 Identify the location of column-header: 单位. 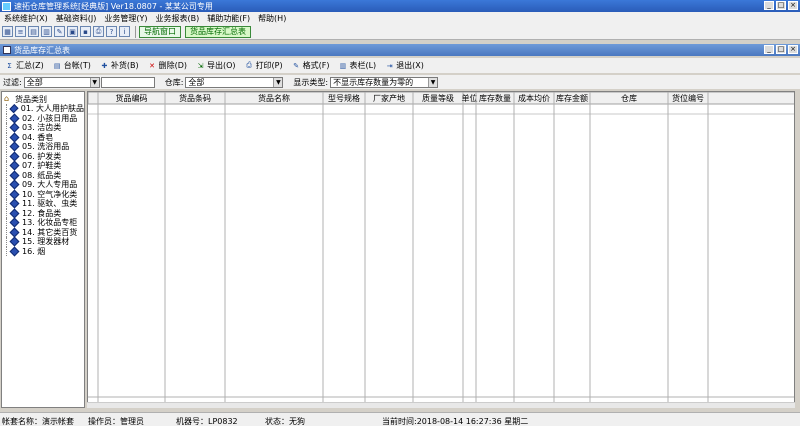
(470, 98).